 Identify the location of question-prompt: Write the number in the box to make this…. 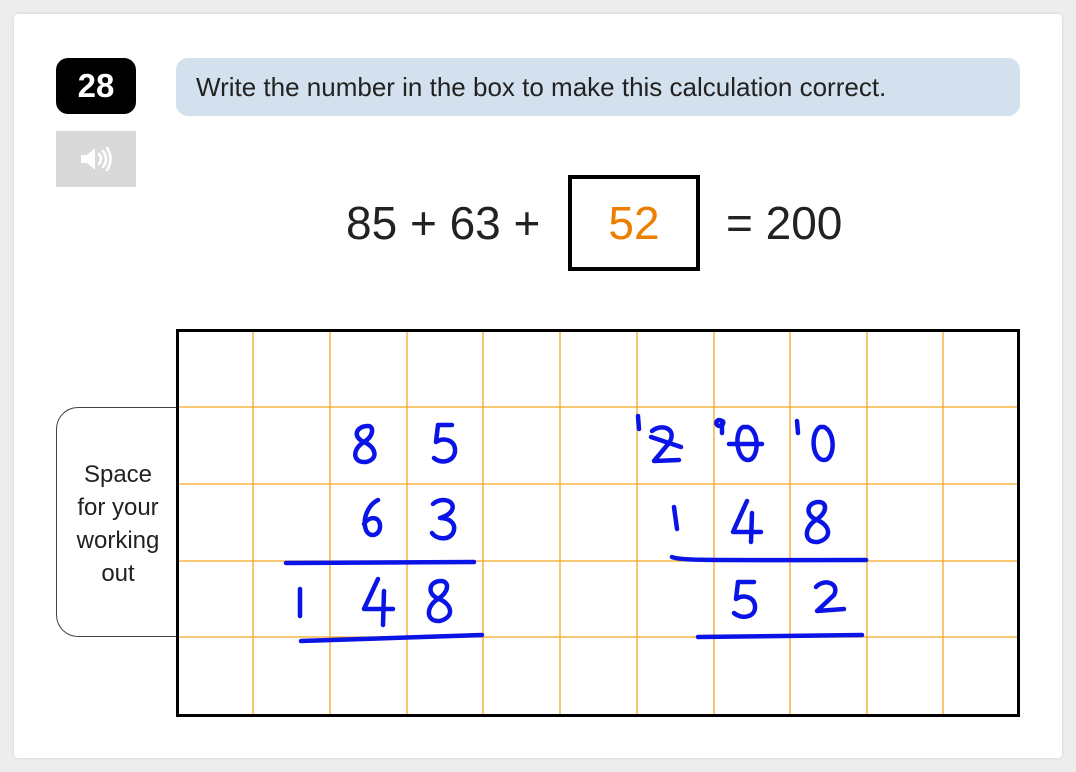
(598, 87).